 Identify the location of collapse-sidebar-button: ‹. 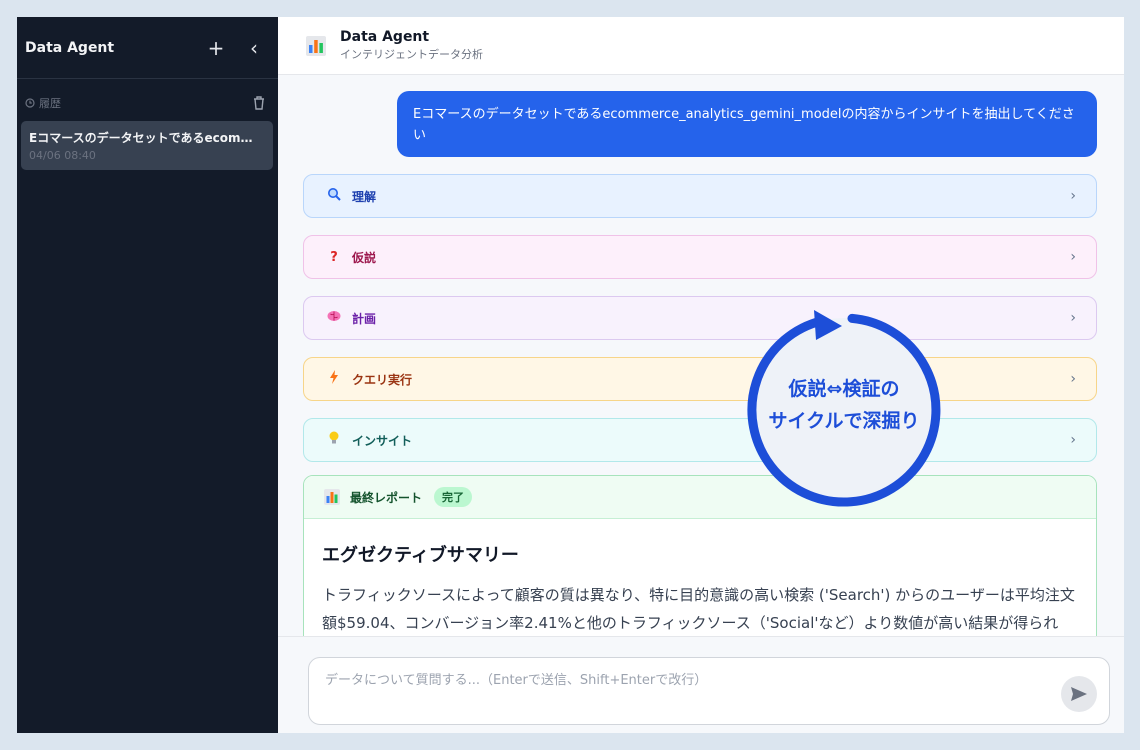
(254, 48).